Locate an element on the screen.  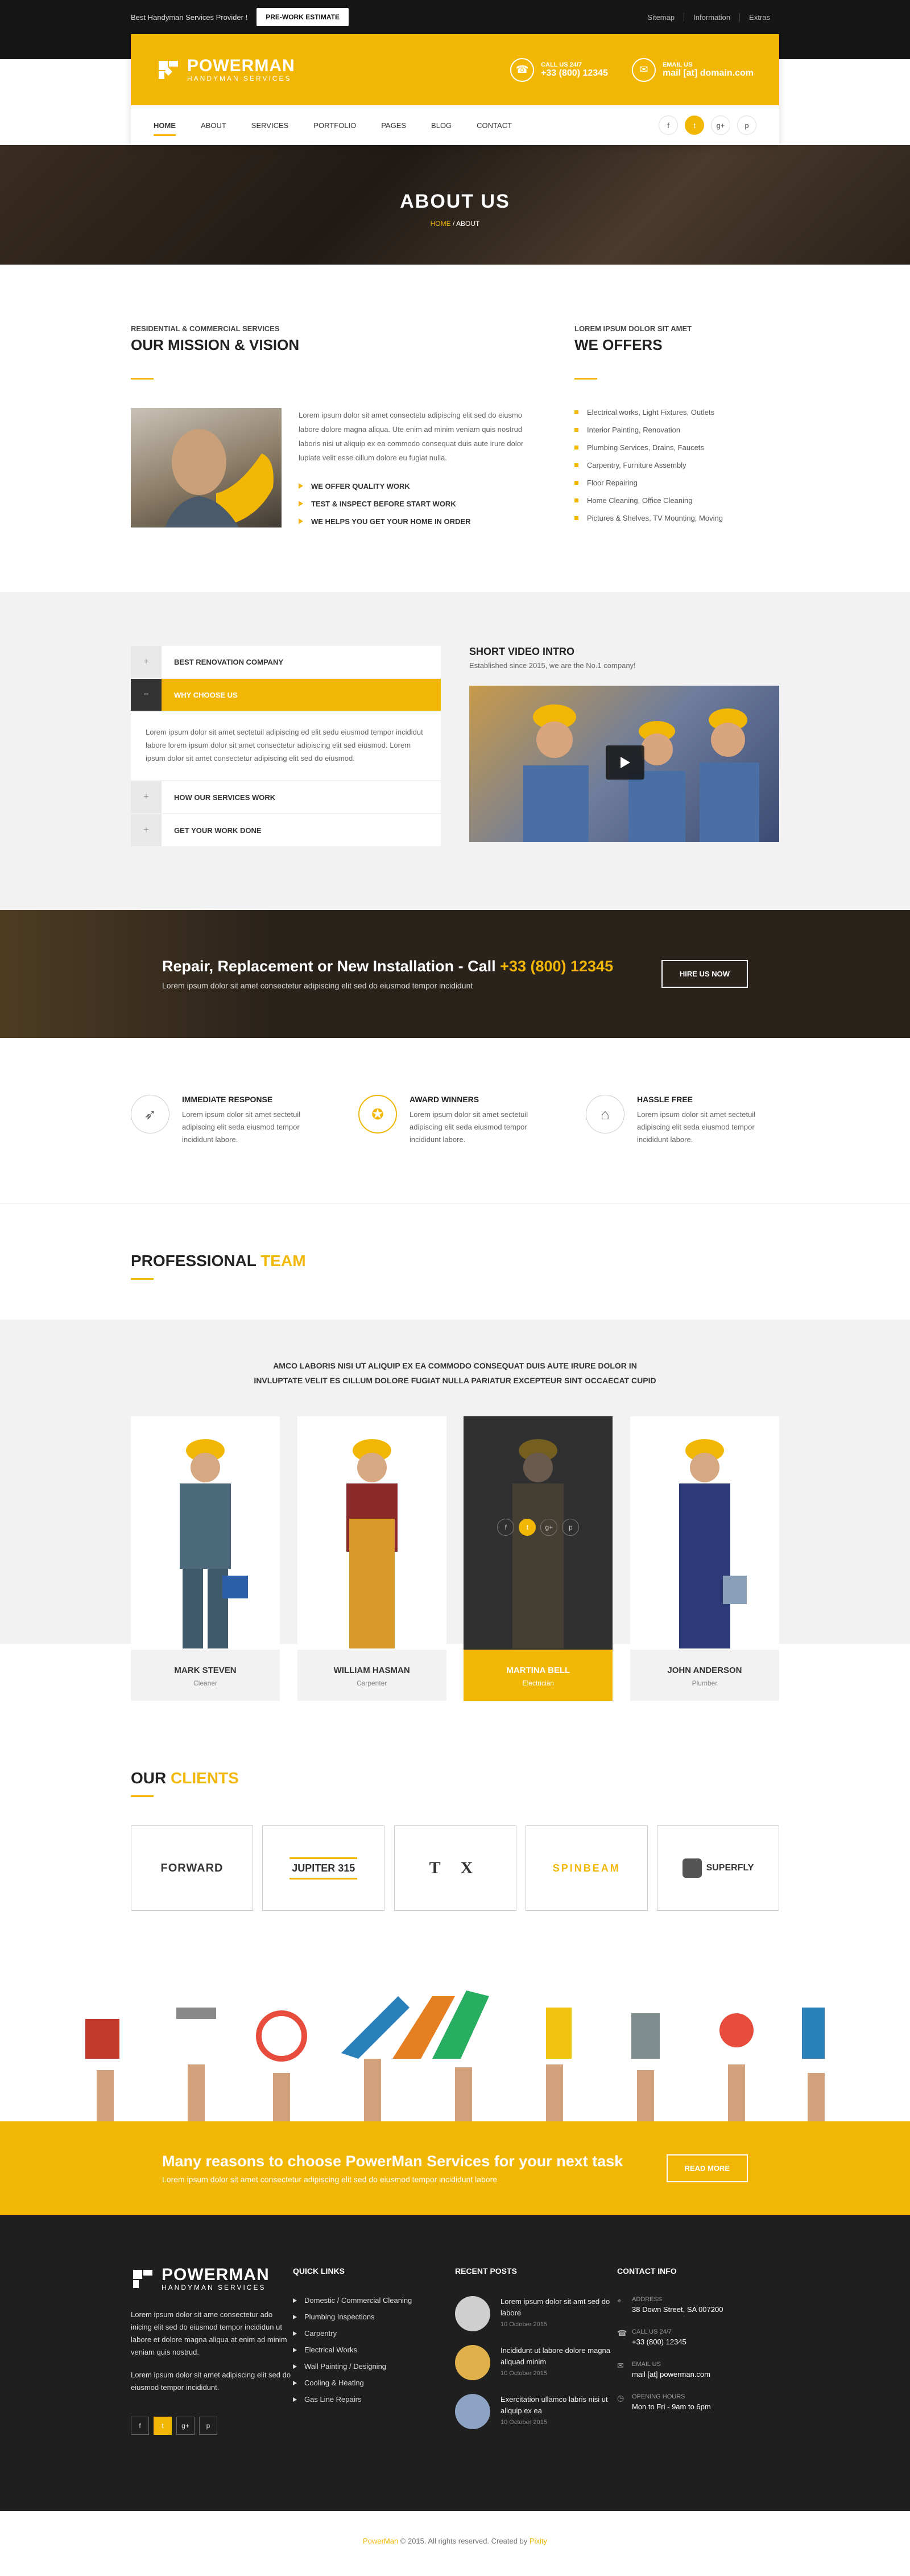
team-card-active: f t g+ p MARTINA BELL Electrician is located at coordinates (538, 1558).